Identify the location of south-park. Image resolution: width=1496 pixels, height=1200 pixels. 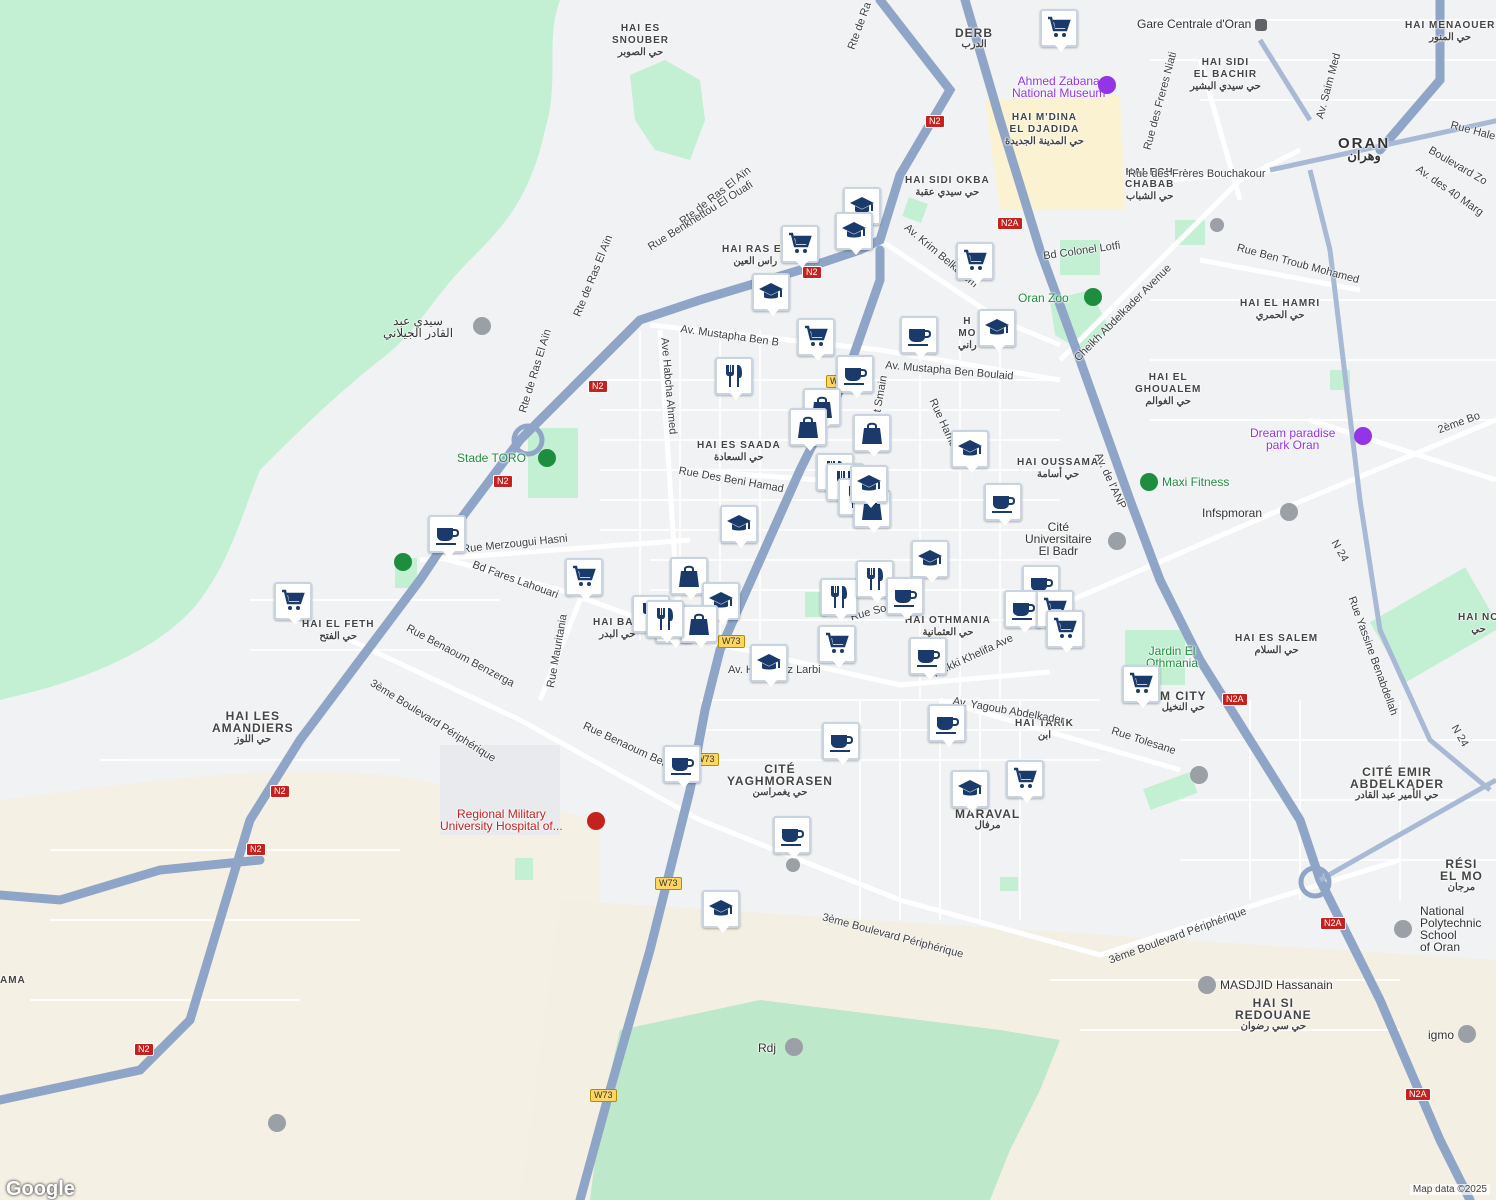
(825, 1100).